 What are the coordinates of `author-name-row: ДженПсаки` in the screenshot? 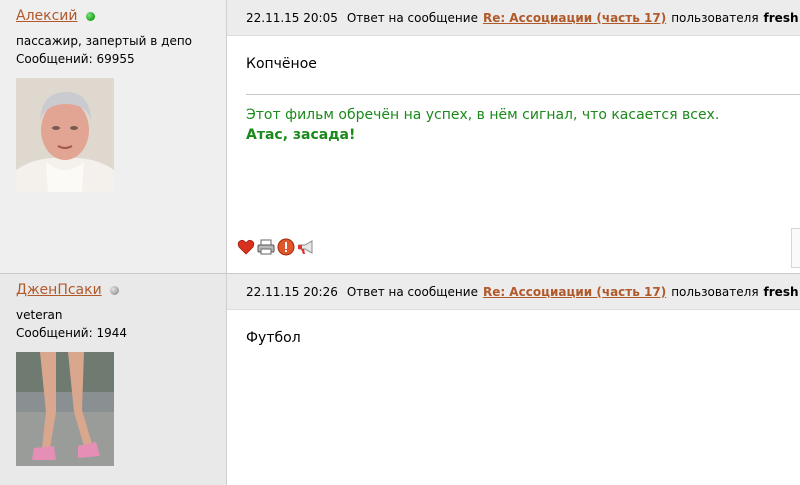 It's located at (113, 290).